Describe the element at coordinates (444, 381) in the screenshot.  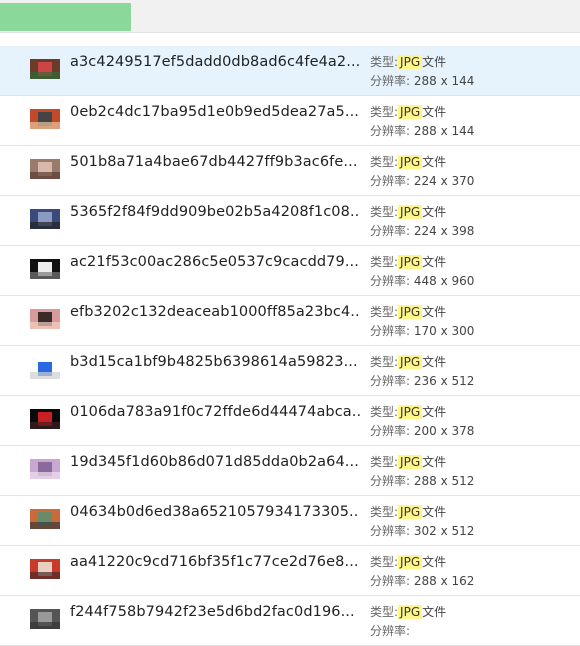
I see `file-resolution: 236 x 512` at that location.